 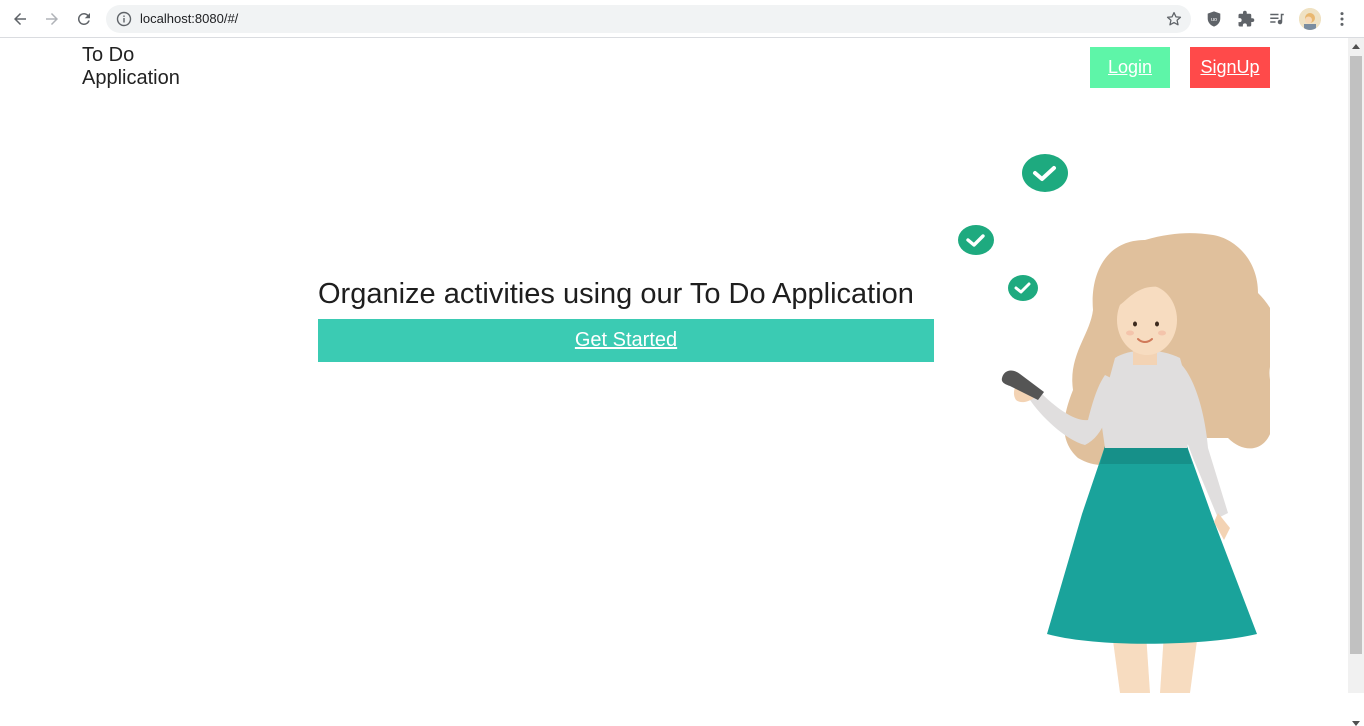 What do you see at coordinates (131, 66) in the screenshot?
I see `app-brand: To Do Application` at bounding box center [131, 66].